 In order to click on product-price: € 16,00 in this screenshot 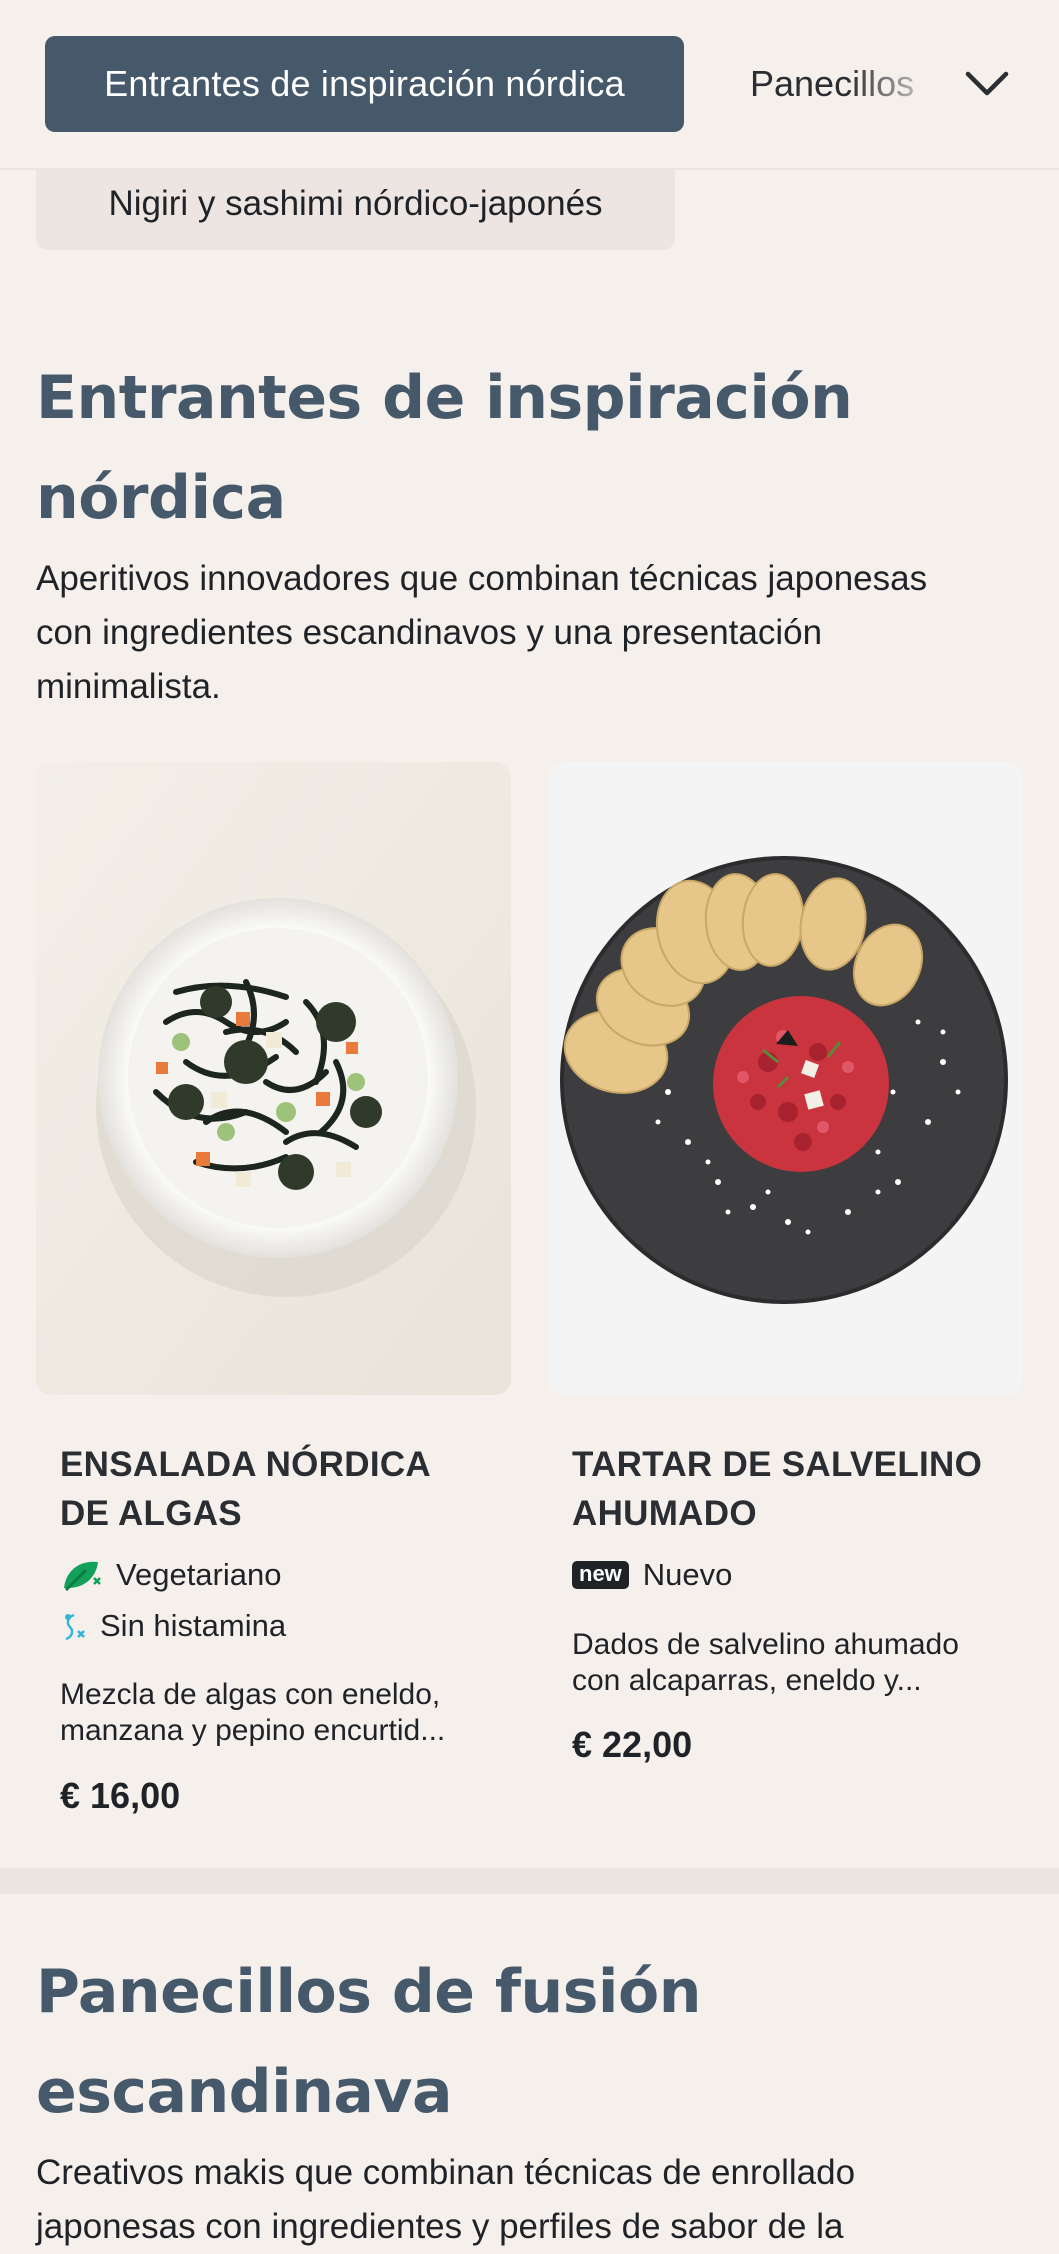, I will do `click(120, 1795)`.